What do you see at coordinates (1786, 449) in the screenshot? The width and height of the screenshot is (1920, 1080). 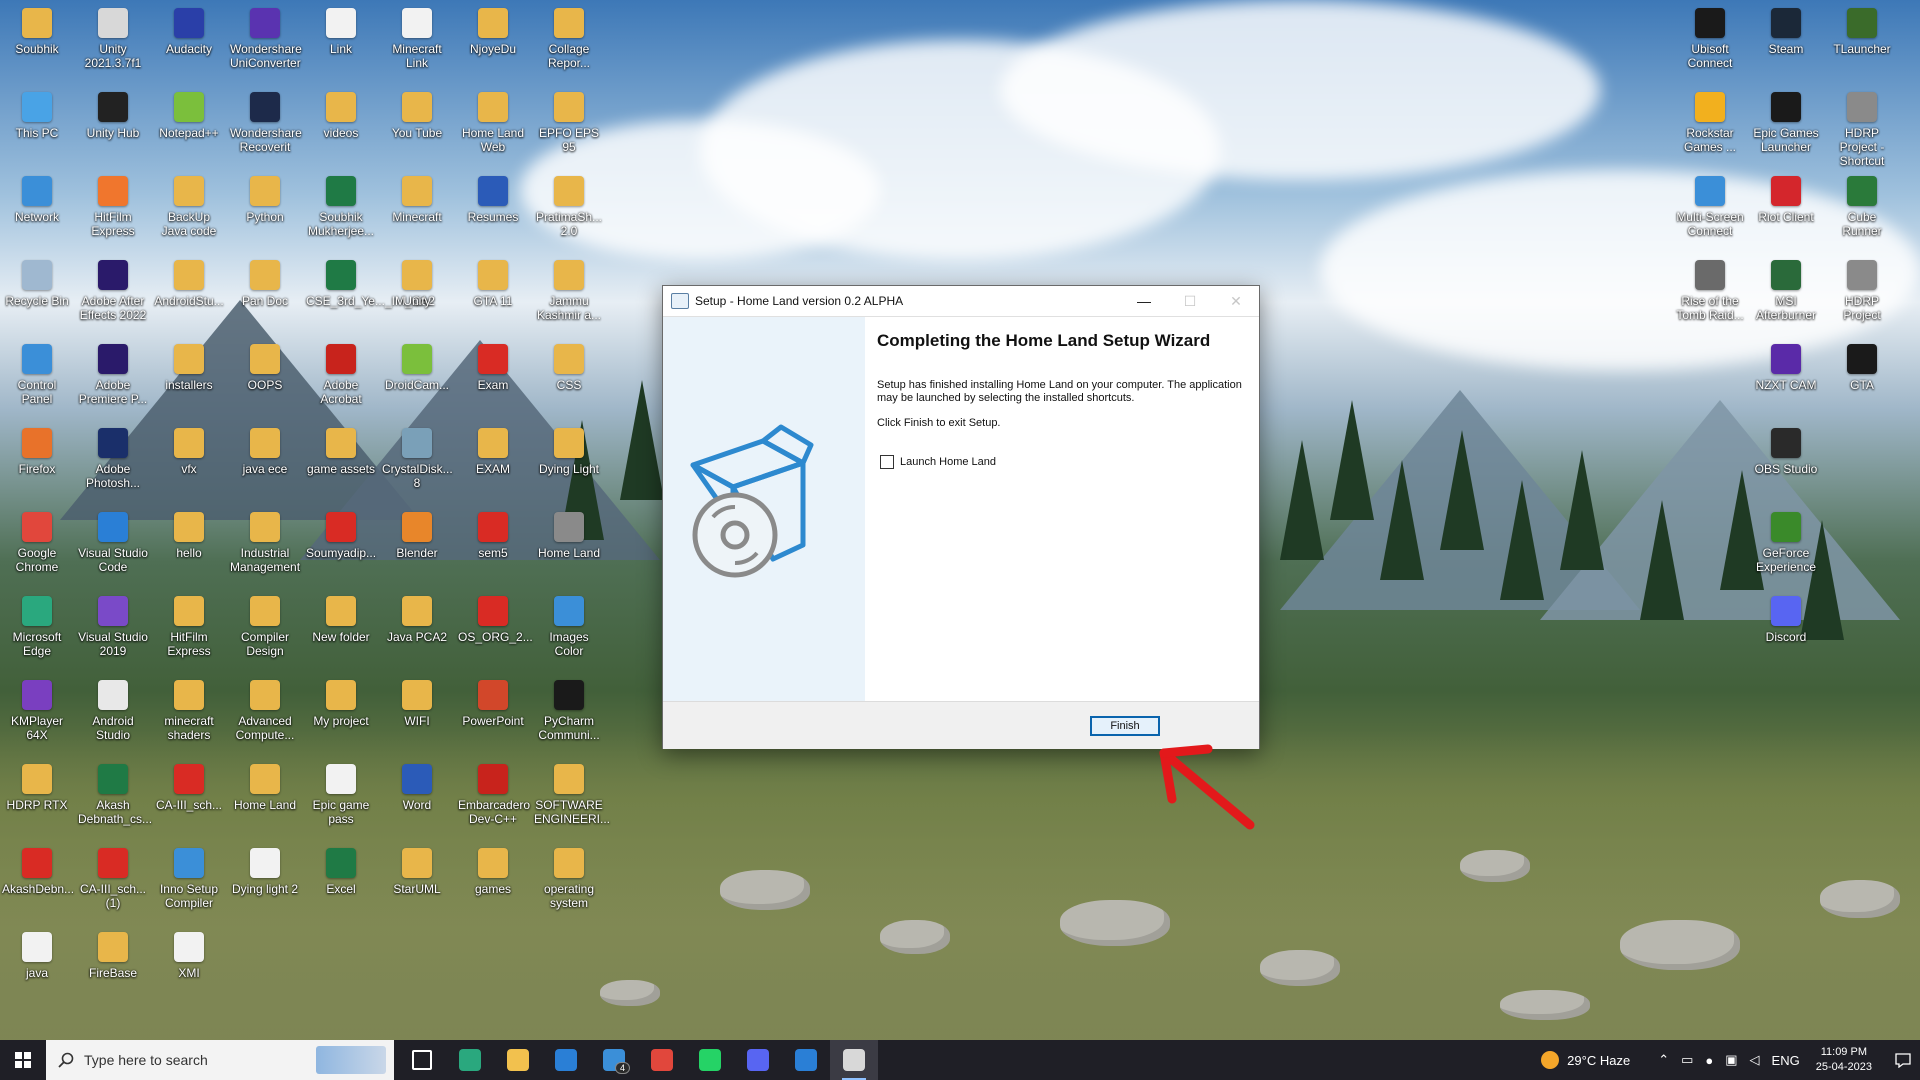 I see `desktop-icon-obs-studio: OBS Studio` at bounding box center [1786, 449].